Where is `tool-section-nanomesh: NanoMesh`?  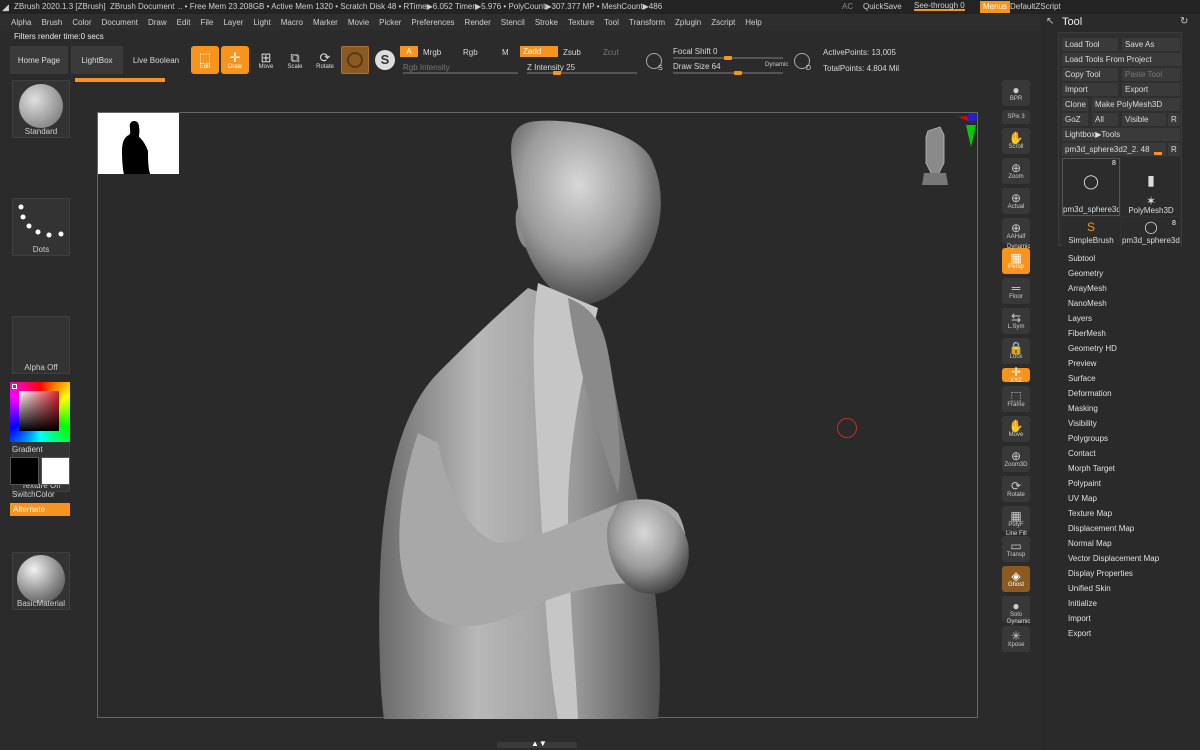 tool-section-nanomesh: NanoMesh is located at coordinates (1087, 303).